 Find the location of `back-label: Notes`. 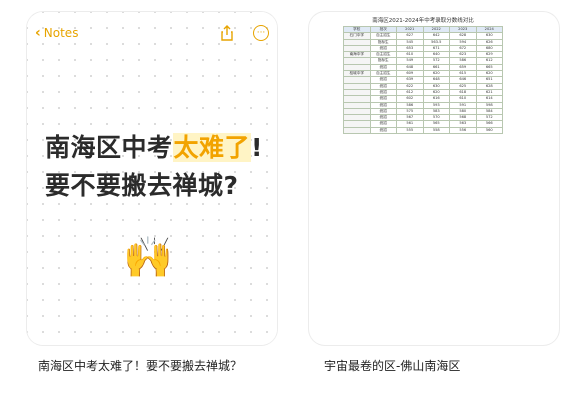

back-label: Notes is located at coordinates (61, 33).